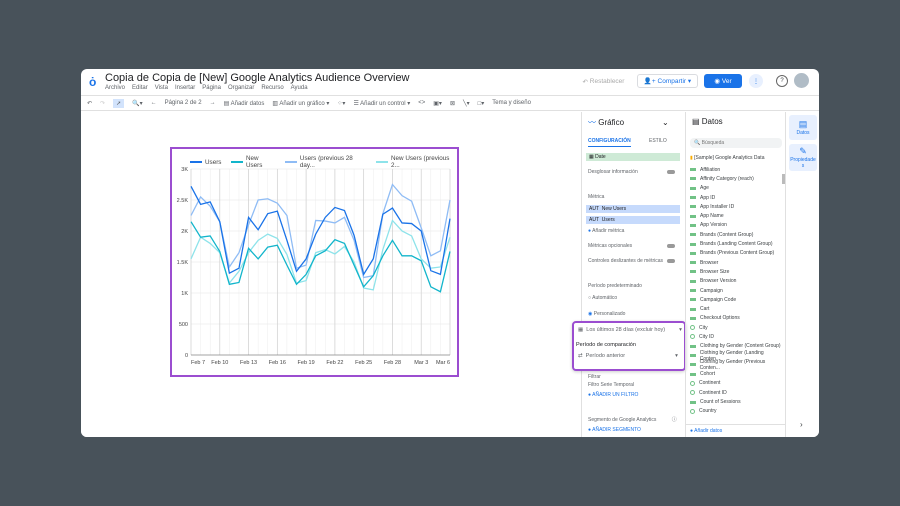 The width and height of the screenshot is (900, 506). I want to click on field-item: Checkout Options, so click(734, 318).